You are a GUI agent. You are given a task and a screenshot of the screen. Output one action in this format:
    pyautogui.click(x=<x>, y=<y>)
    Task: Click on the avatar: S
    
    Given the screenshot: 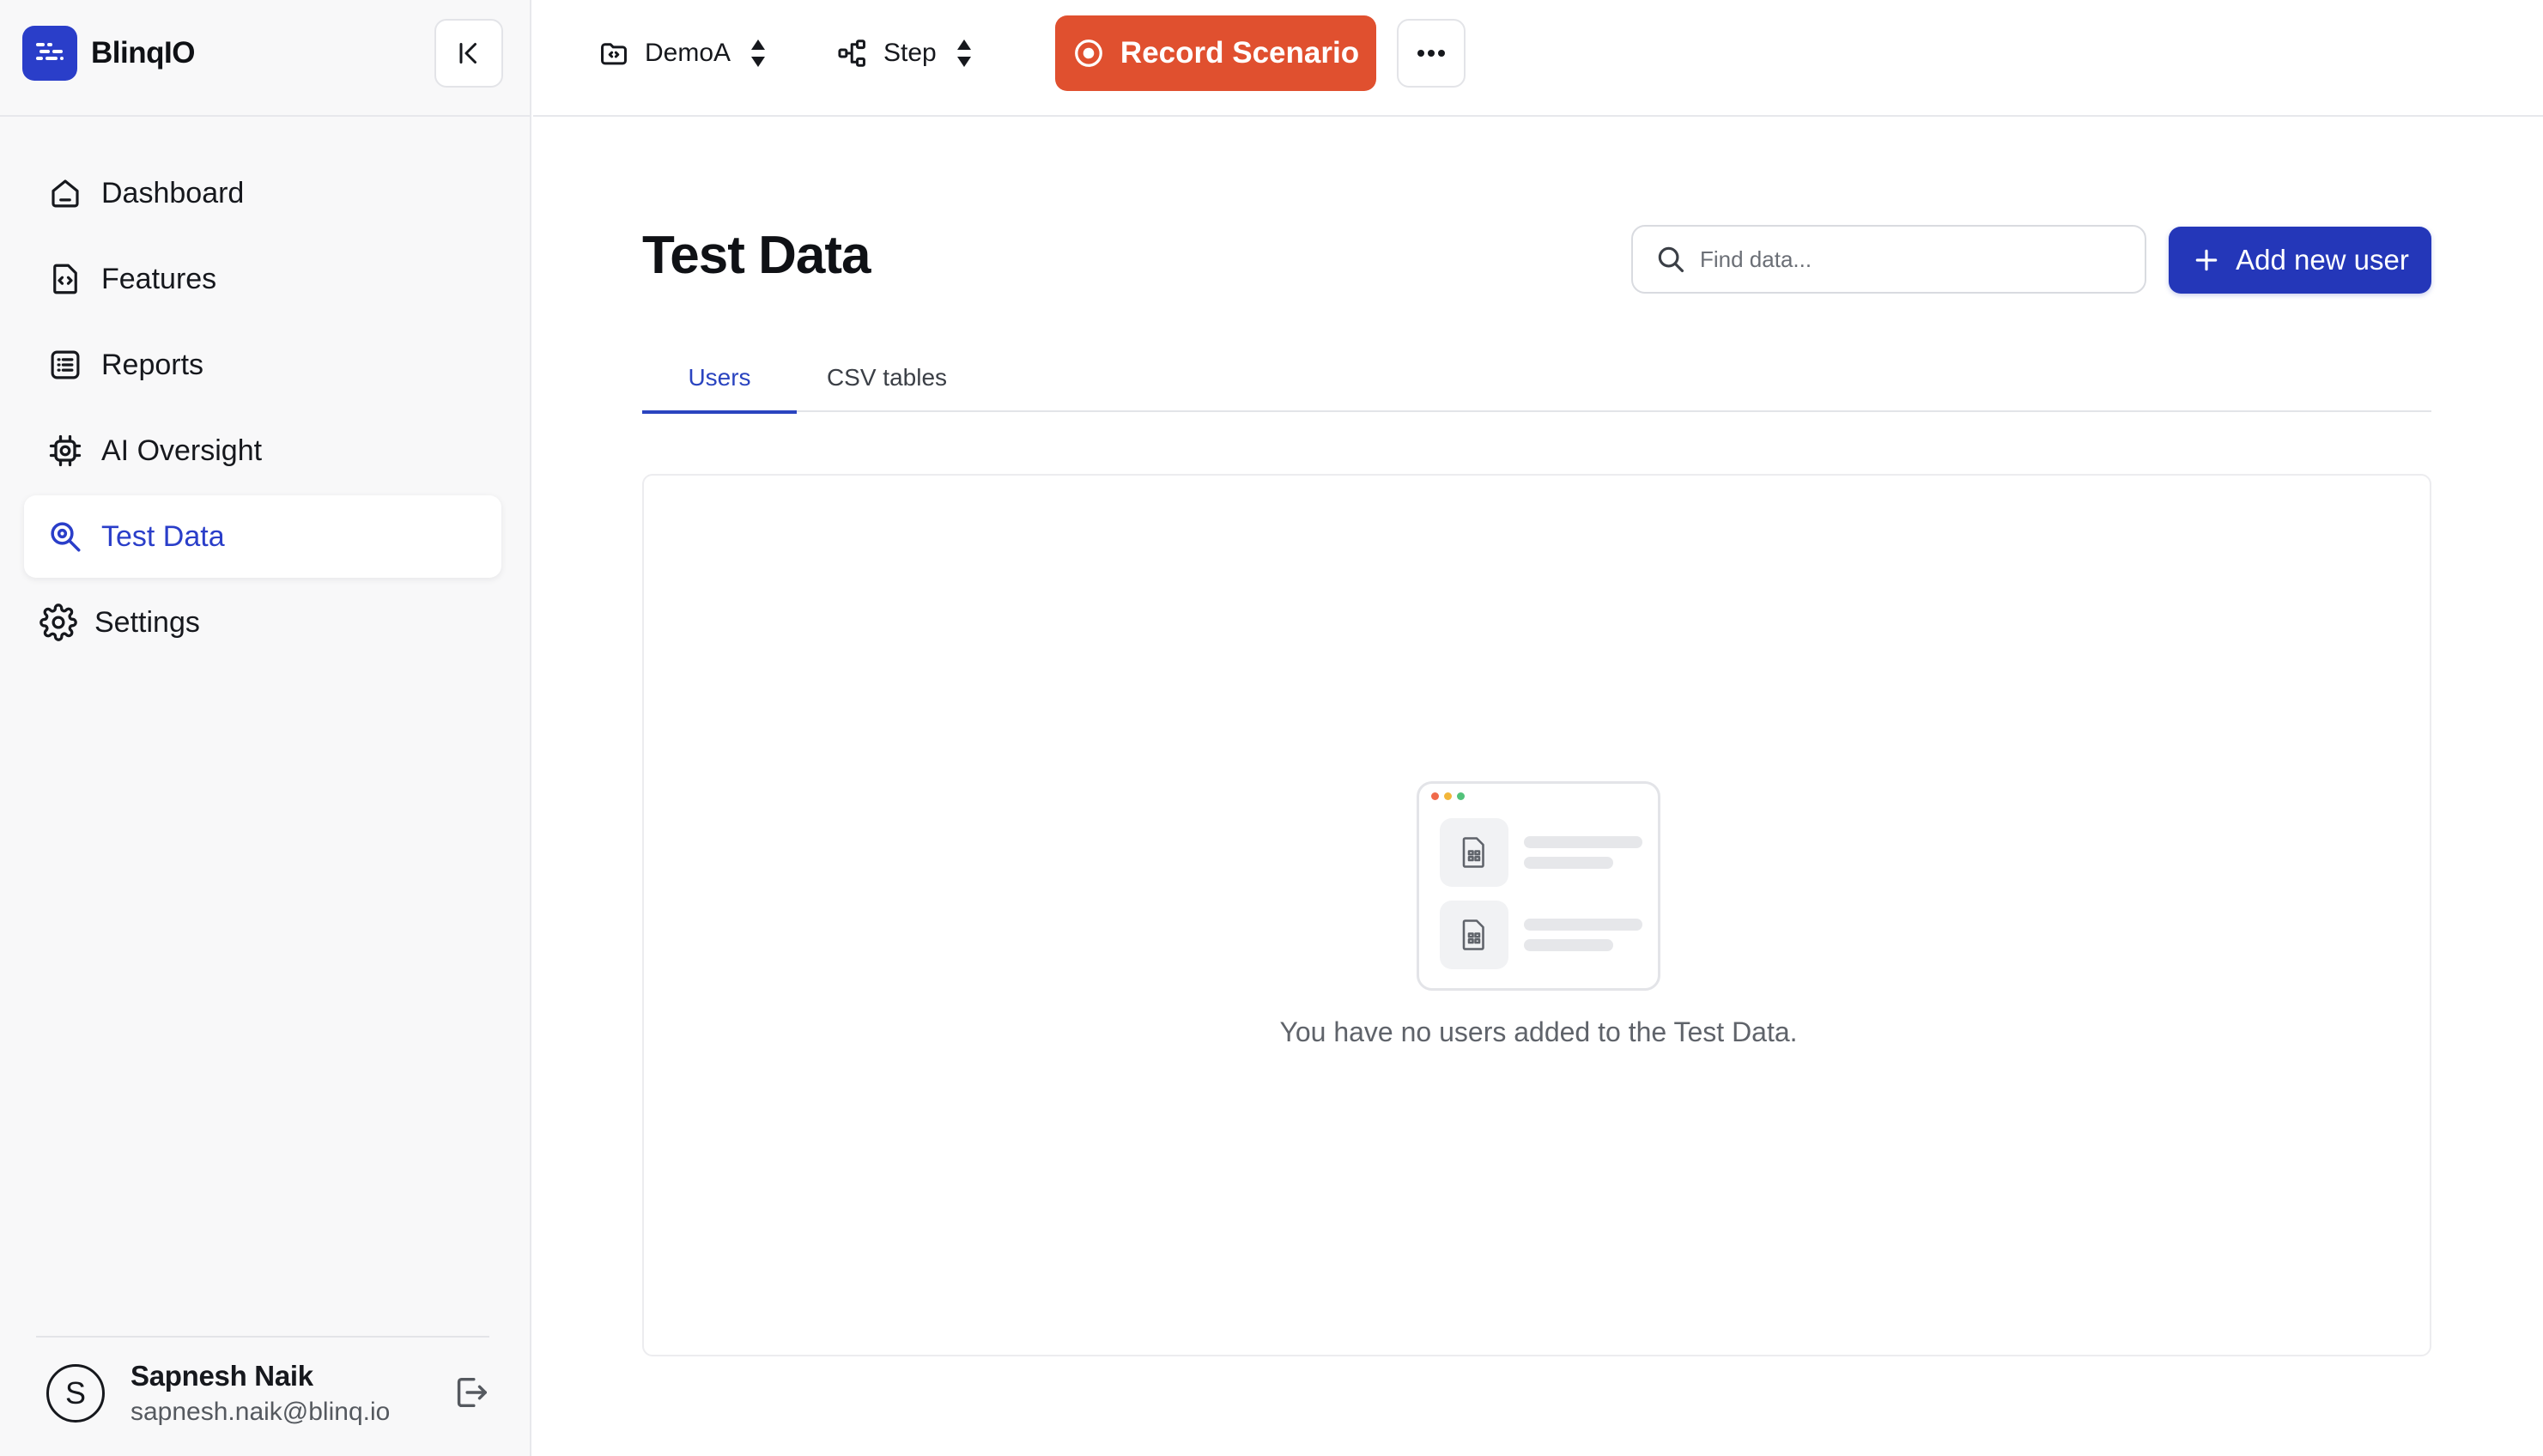 What is the action you would take?
    pyautogui.click(x=75, y=1394)
    